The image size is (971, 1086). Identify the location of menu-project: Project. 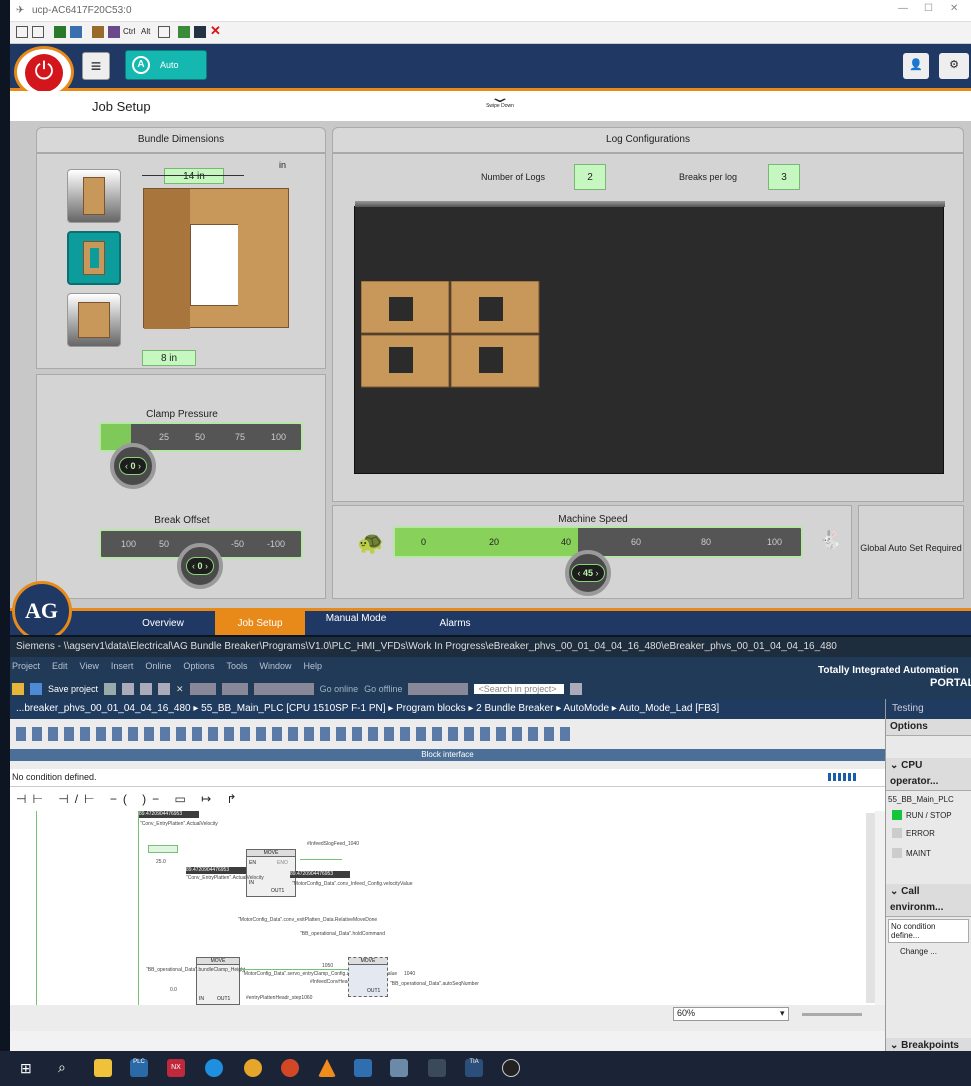
(26, 666).